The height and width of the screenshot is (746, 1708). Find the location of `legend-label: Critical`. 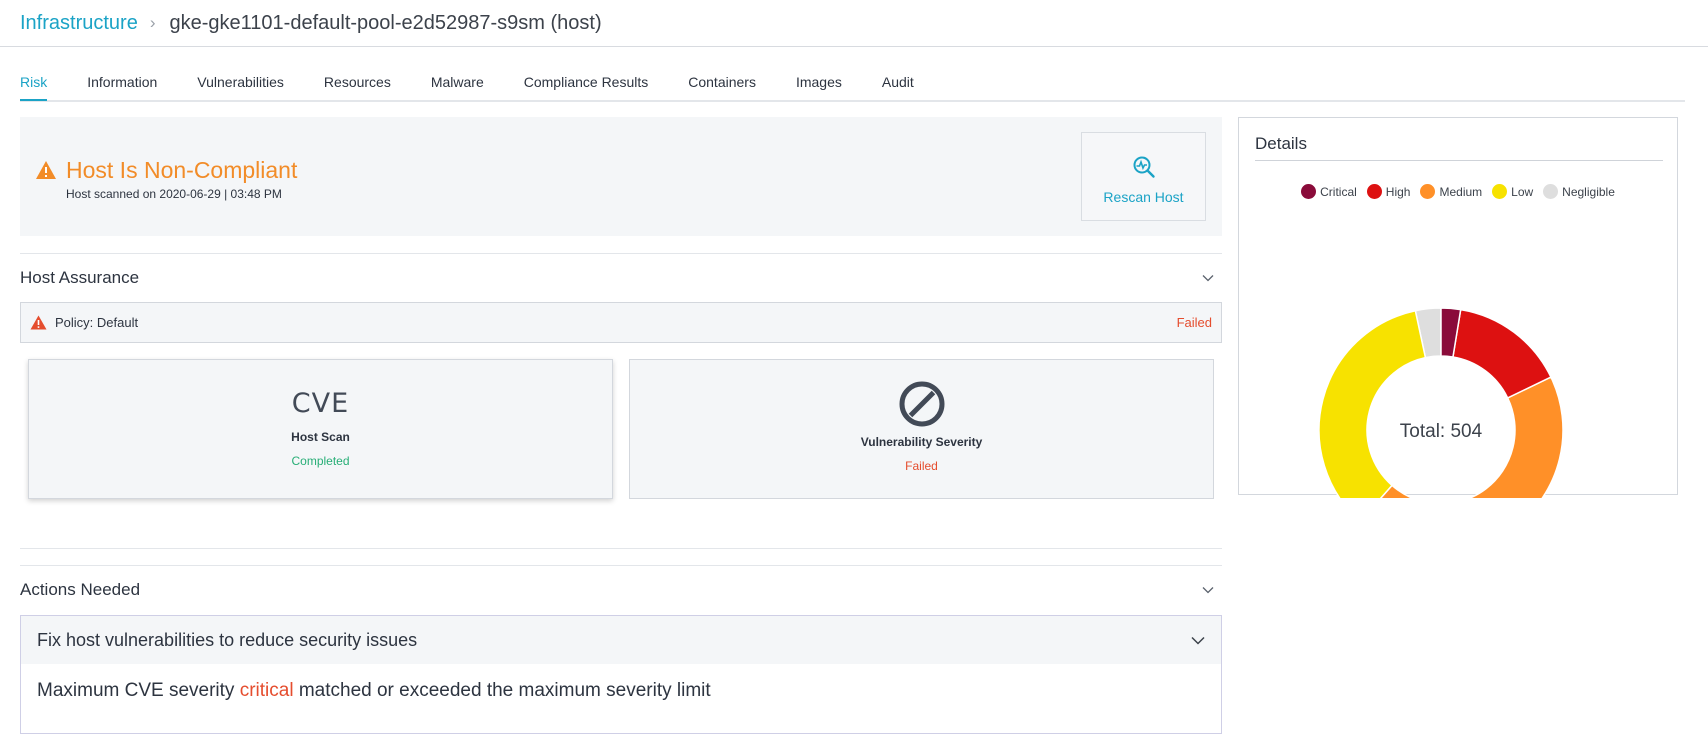

legend-label: Critical is located at coordinates (1338, 191).